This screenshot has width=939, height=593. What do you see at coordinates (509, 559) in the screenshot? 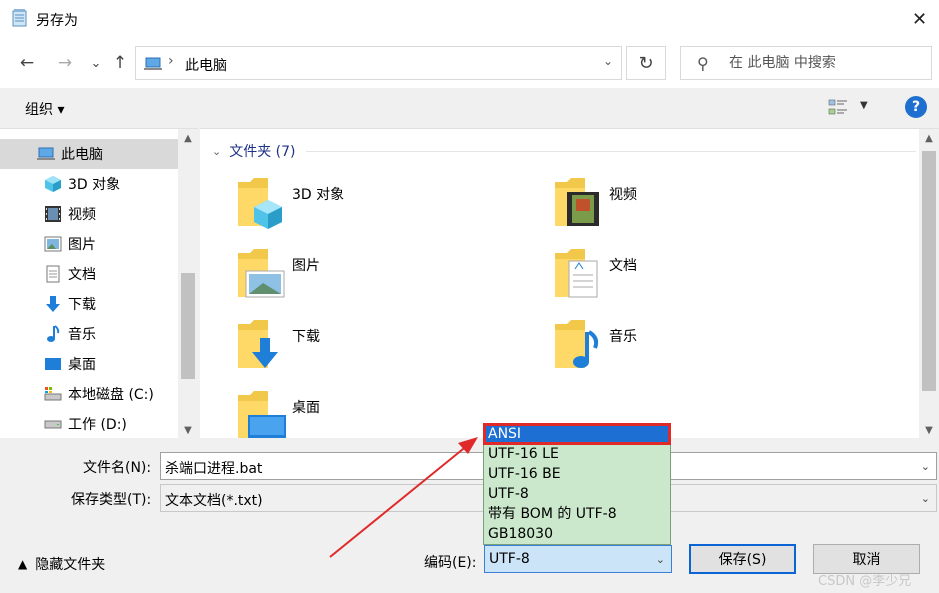
I see `encoding-value: UTF-8` at bounding box center [509, 559].